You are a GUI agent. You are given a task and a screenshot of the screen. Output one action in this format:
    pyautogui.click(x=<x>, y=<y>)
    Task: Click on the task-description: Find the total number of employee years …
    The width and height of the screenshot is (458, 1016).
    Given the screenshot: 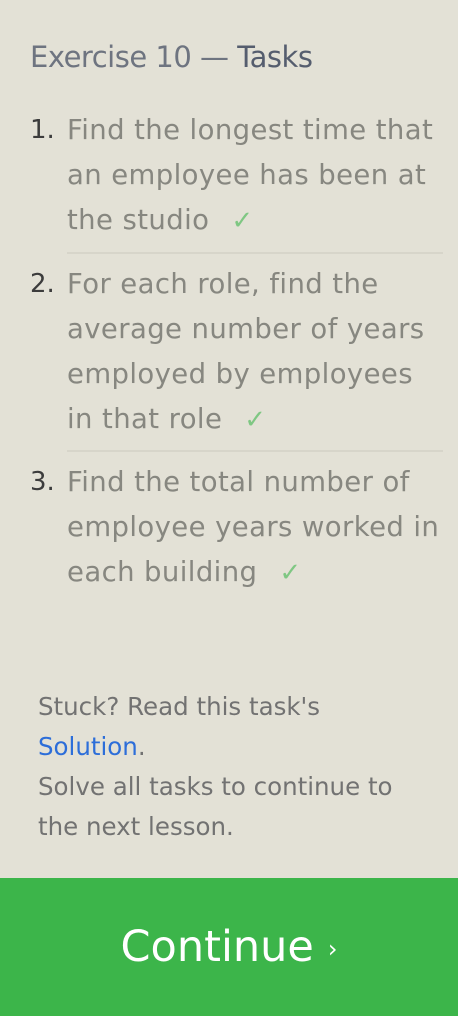 What is the action you would take?
    pyautogui.click(x=253, y=527)
    